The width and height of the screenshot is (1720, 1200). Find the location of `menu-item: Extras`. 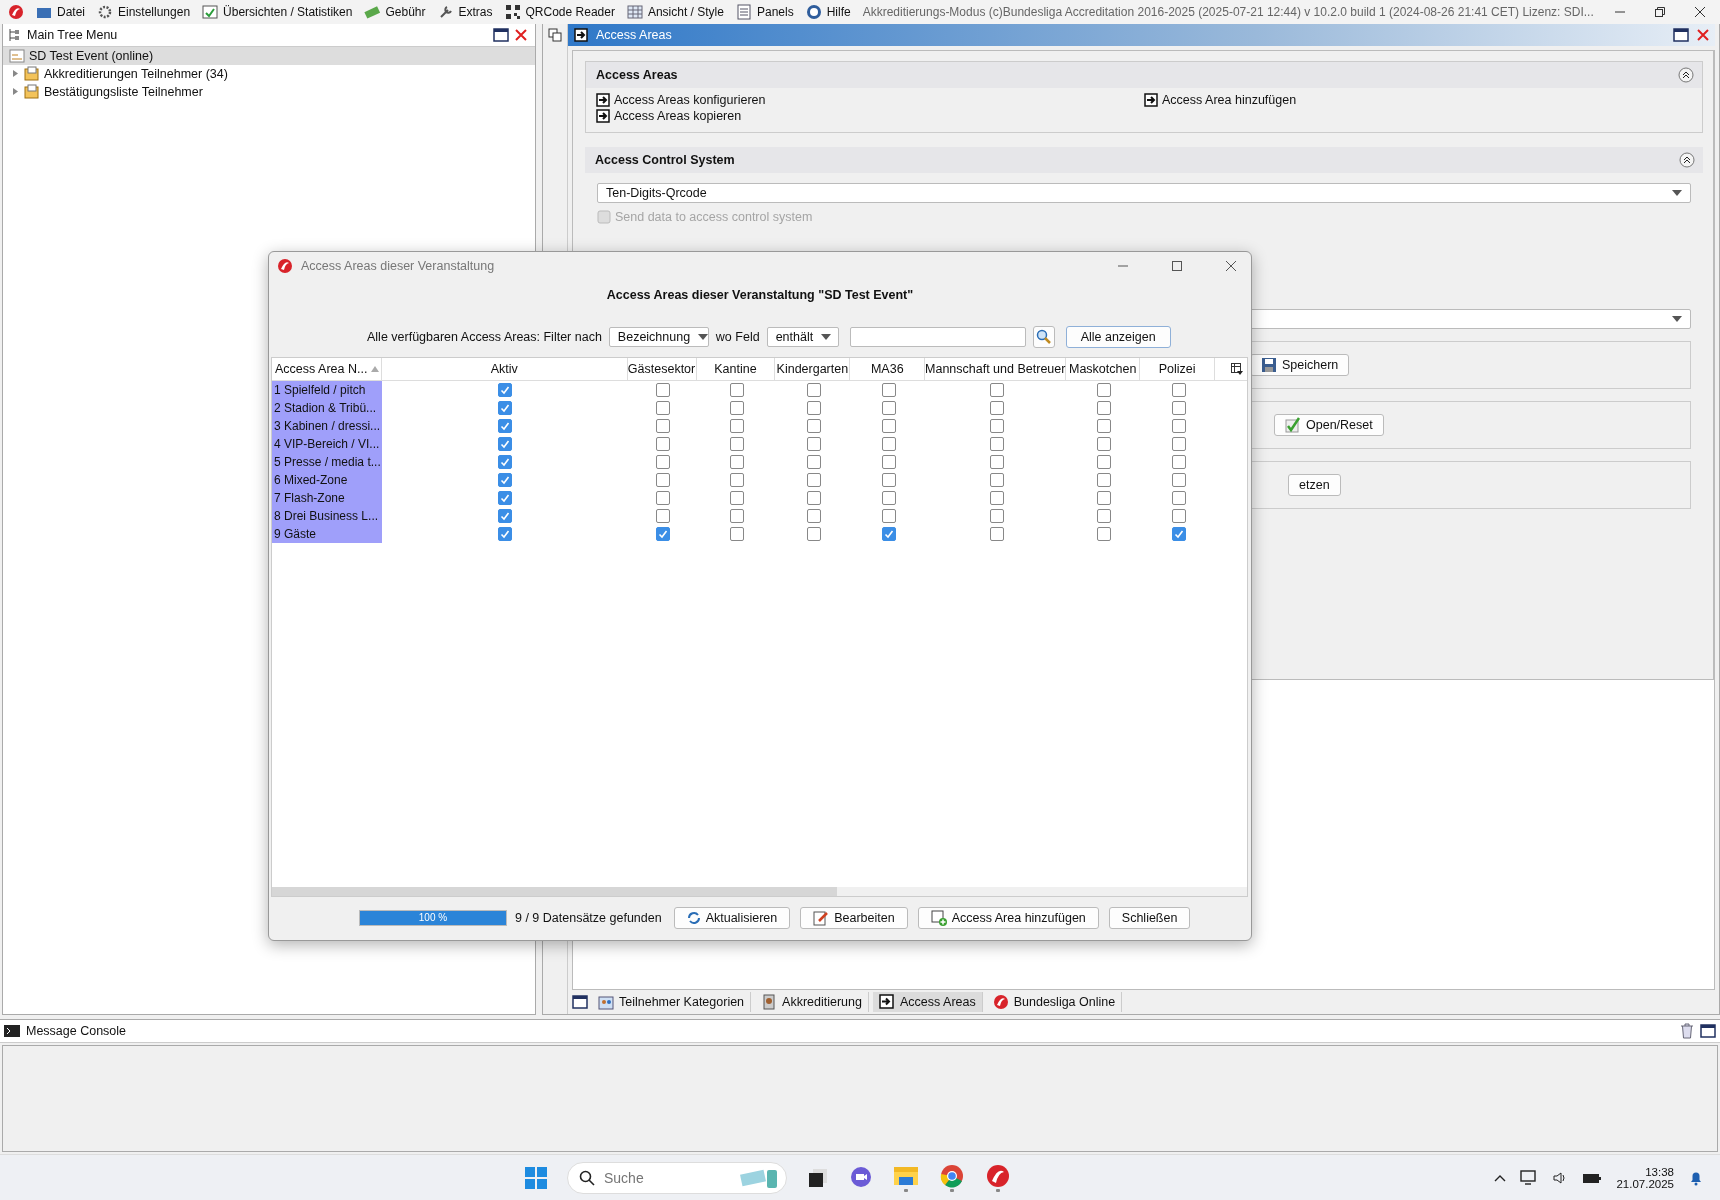

menu-item: Extras is located at coordinates (465, 11).